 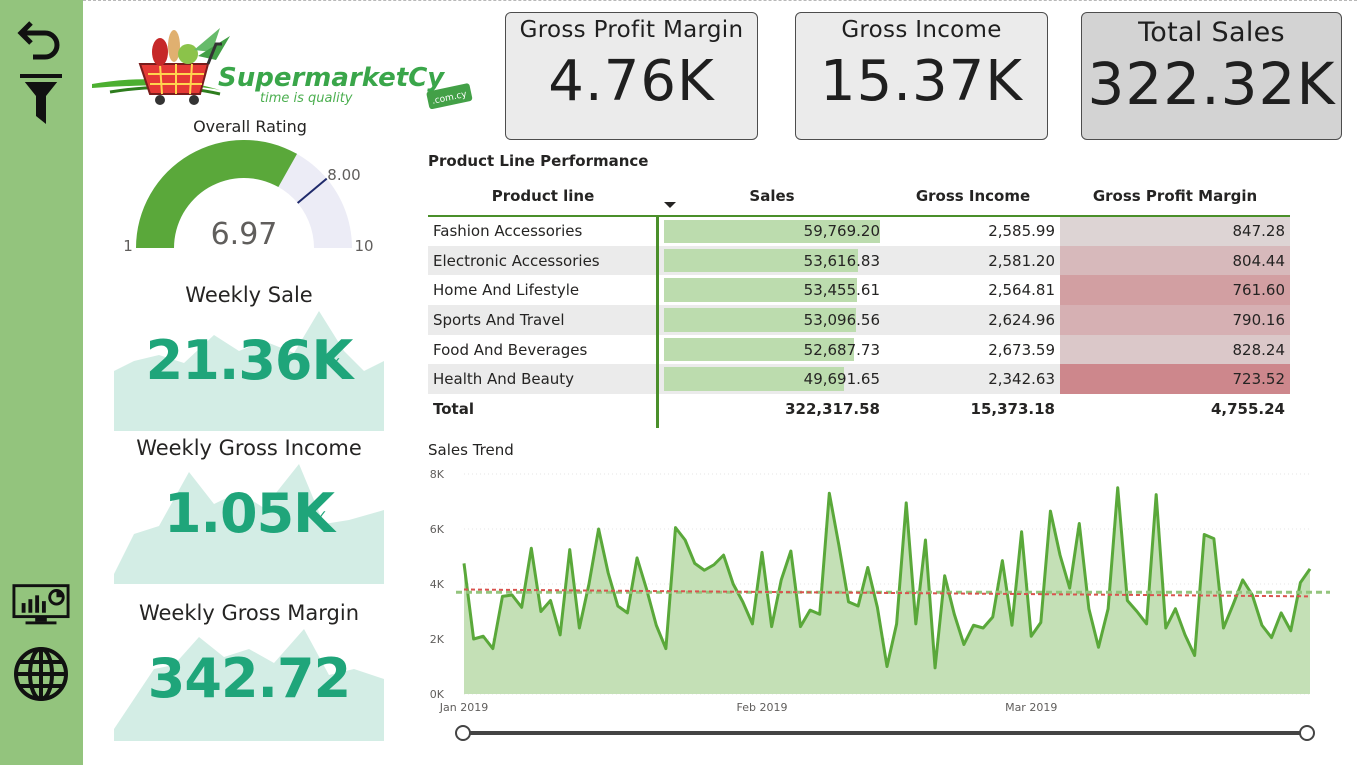 I want to click on weekly-gross-income-title: Weekly Gross Income, so click(x=249, y=448).